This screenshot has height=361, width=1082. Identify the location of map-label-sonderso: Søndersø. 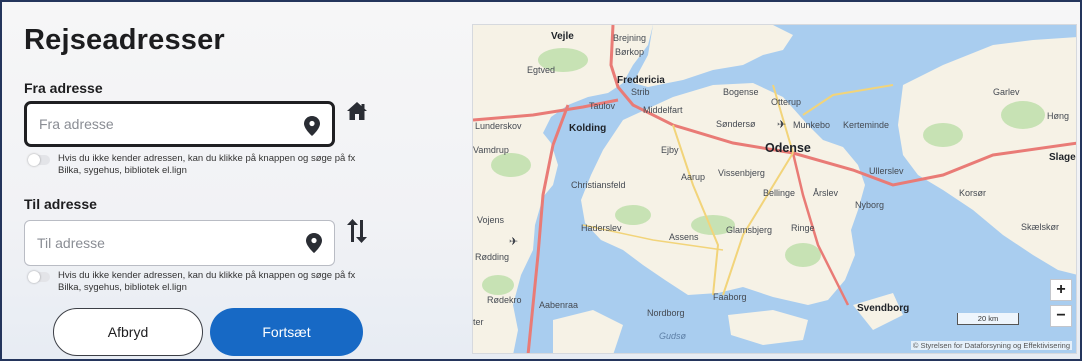
(736, 124).